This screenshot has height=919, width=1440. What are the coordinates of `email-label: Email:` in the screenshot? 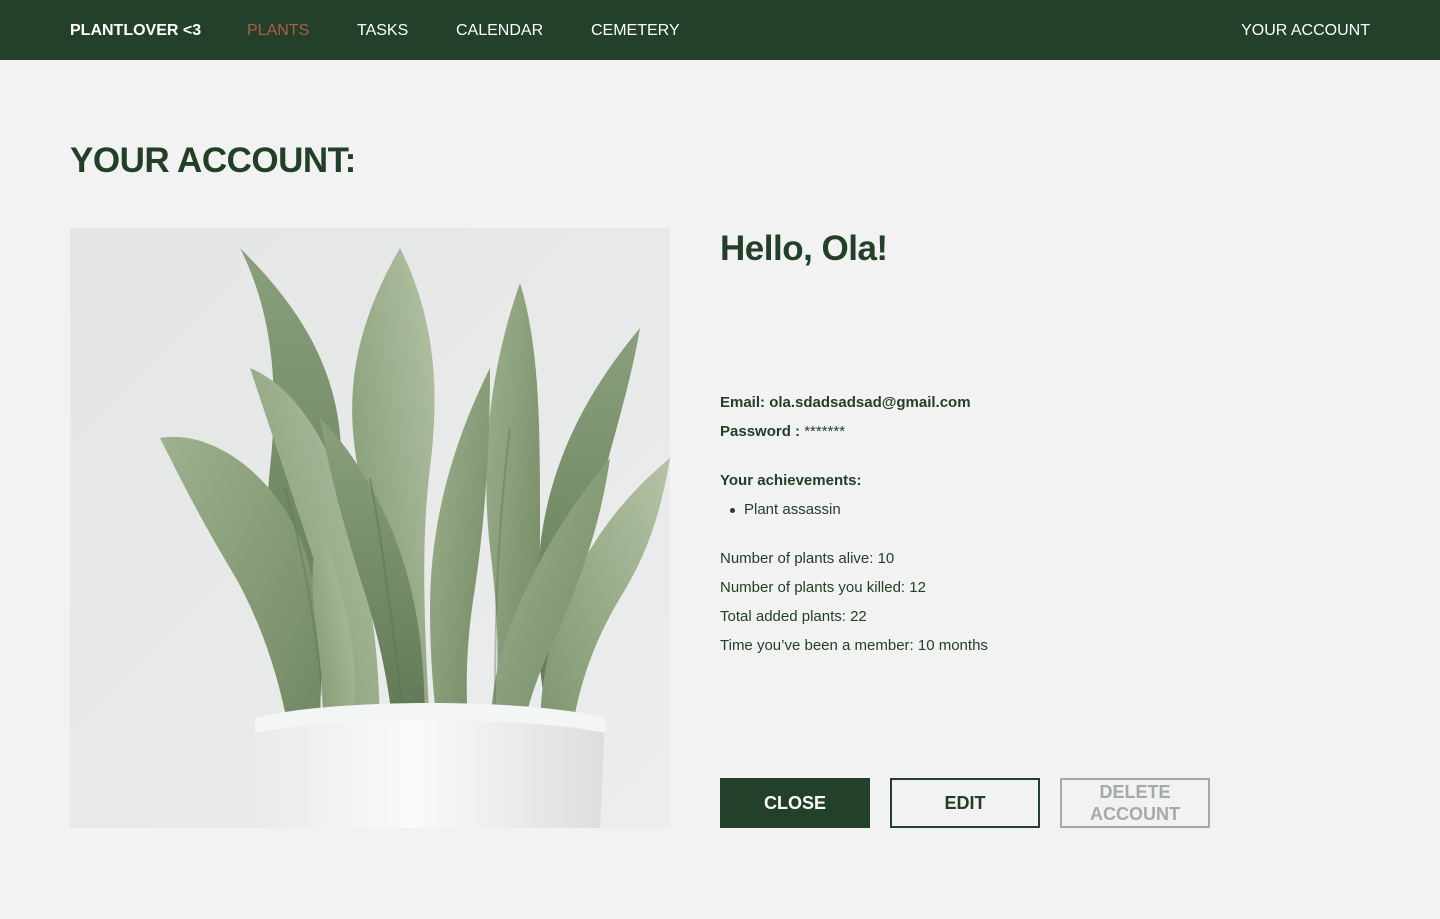 It's located at (743, 402).